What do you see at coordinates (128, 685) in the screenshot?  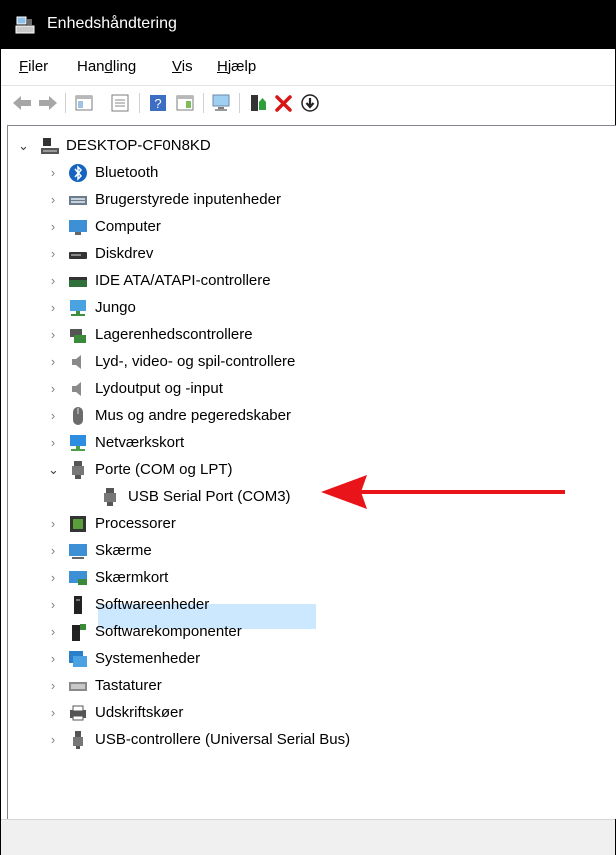 I see `tree-category-label: Tastaturer` at bounding box center [128, 685].